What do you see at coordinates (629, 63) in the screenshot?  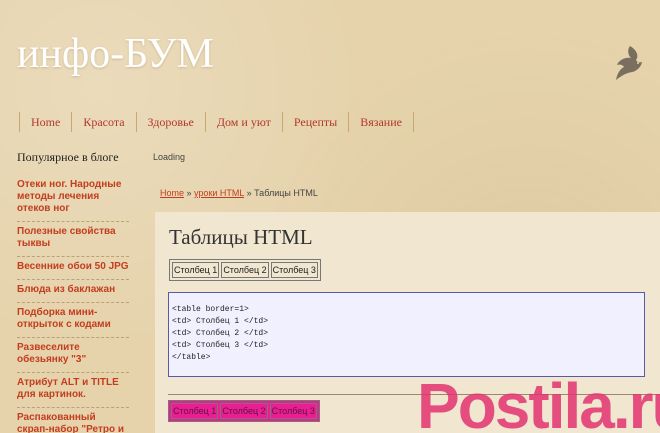 I see `dove-icon` at bounding box center [629, 63].